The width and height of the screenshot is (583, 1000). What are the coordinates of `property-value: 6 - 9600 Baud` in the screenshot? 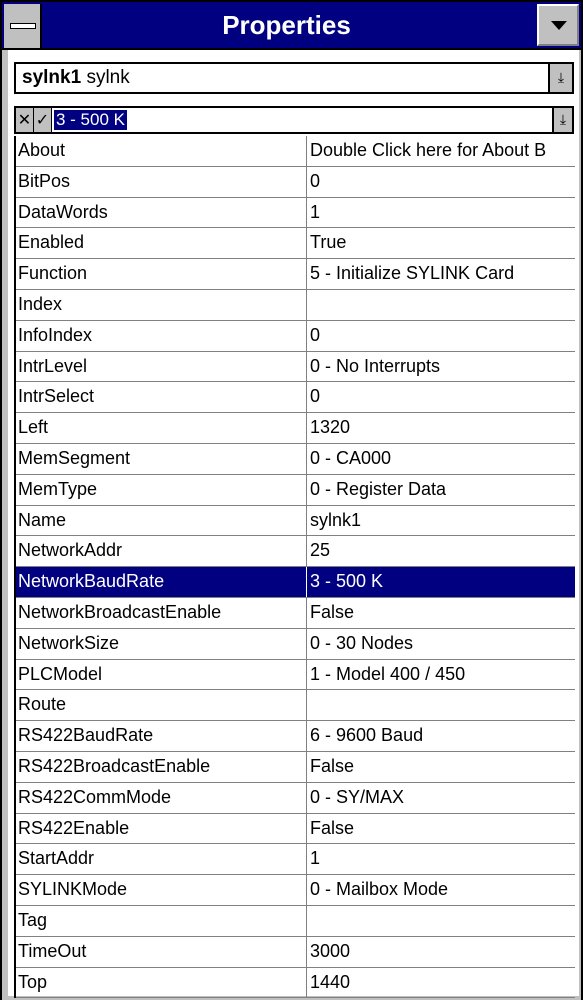 It's located at (443, 735).